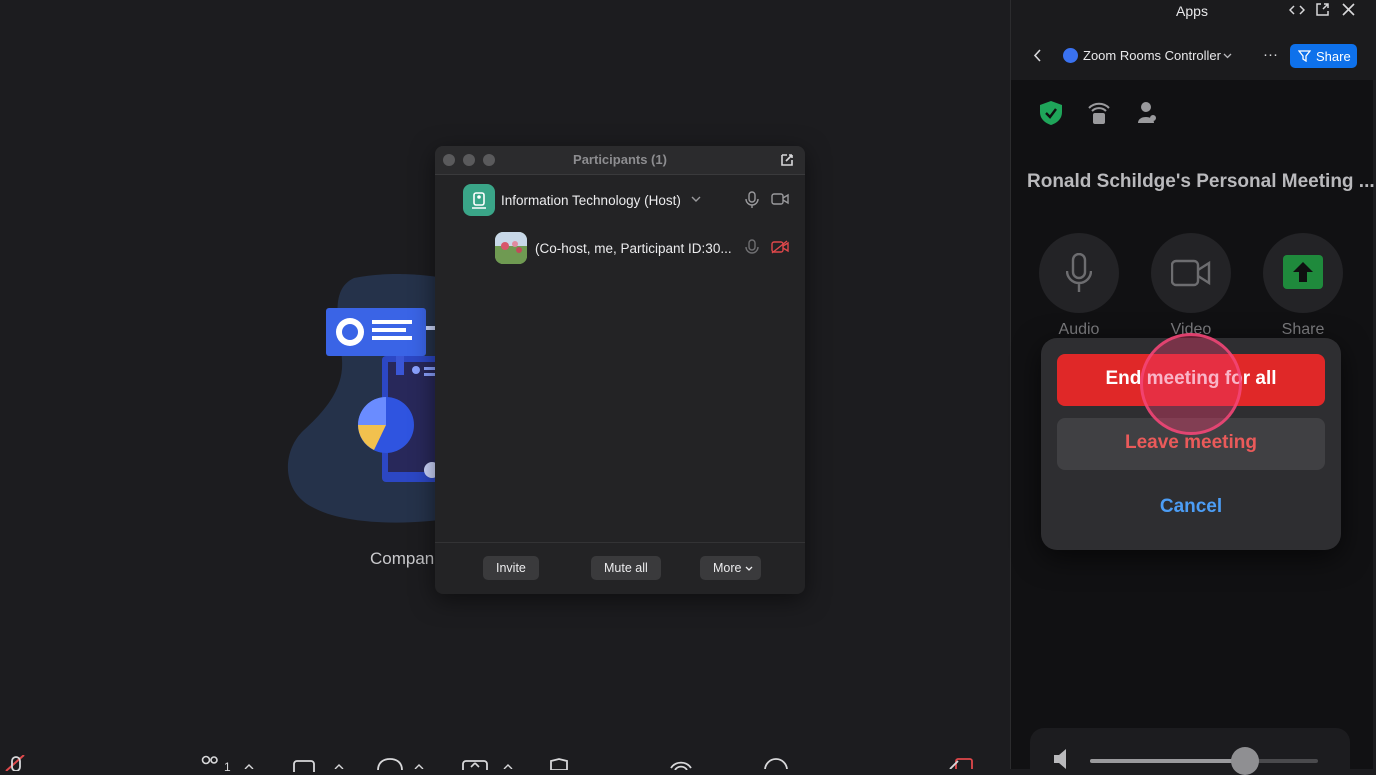 The width and height of the screenshot is (1376, 775). I want to click on cancel-button: Cancel, so click(1191, 506).